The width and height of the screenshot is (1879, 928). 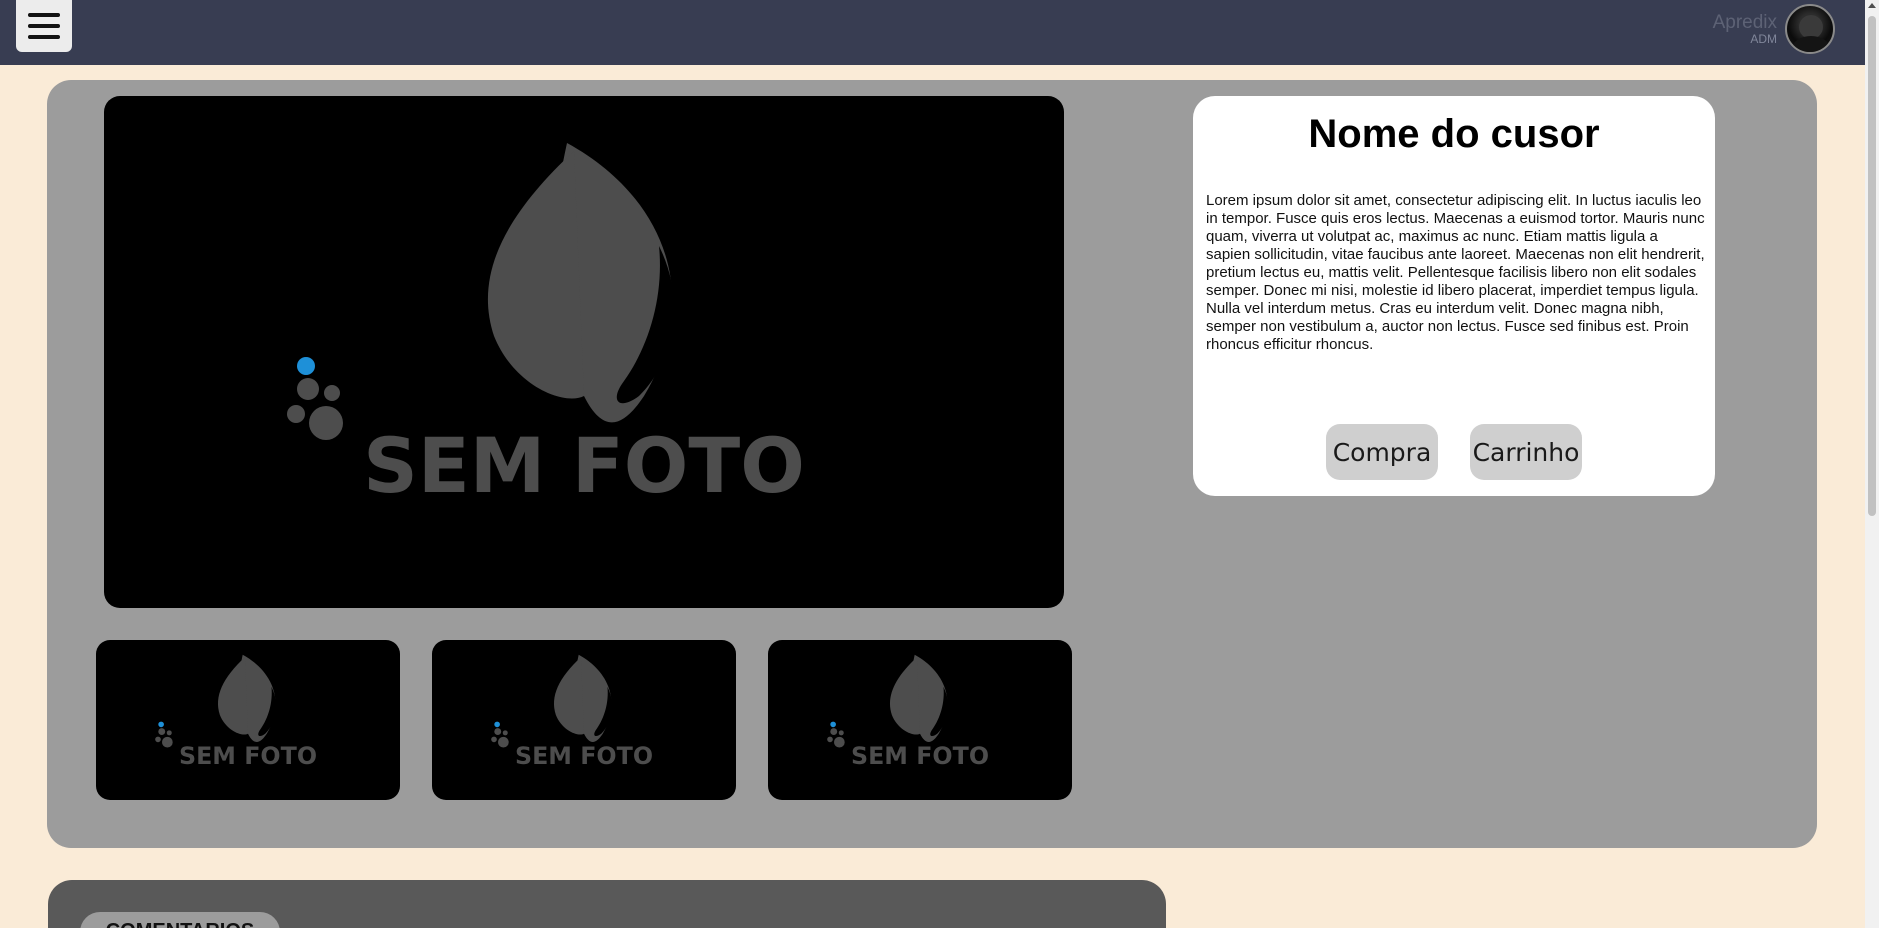 I want to click on top-navigation-bar: Apredix ADM, so click(x=932, y=32).